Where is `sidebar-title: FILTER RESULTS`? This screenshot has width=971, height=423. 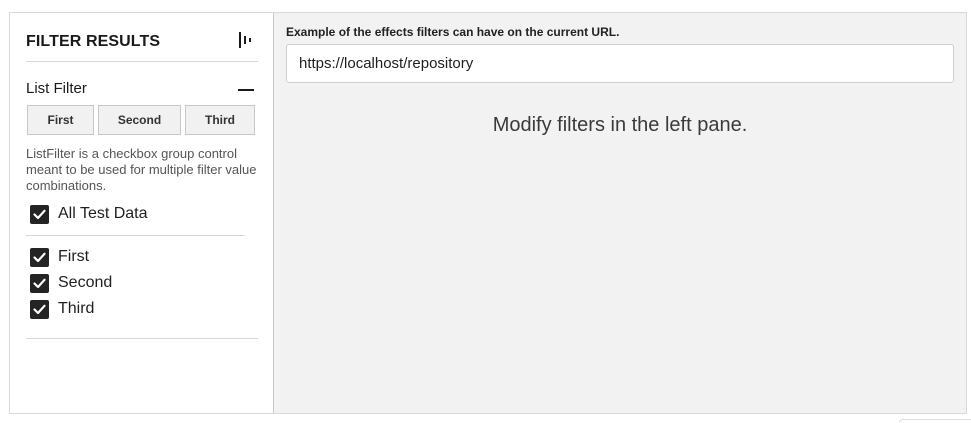
sidebar-title: FILTER RESULTS is located at coordinates (93, 41).